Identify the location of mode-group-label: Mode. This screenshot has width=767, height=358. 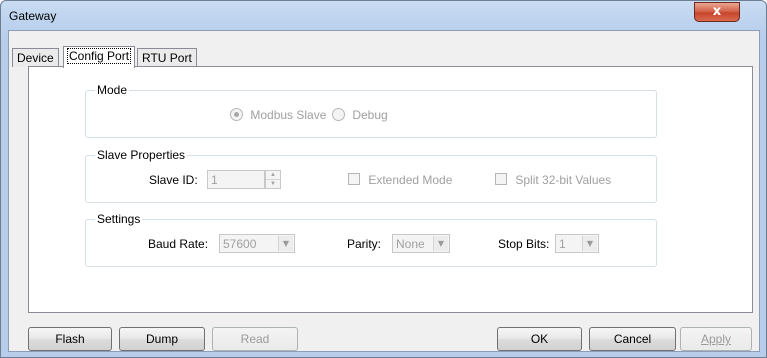
(112, 90).